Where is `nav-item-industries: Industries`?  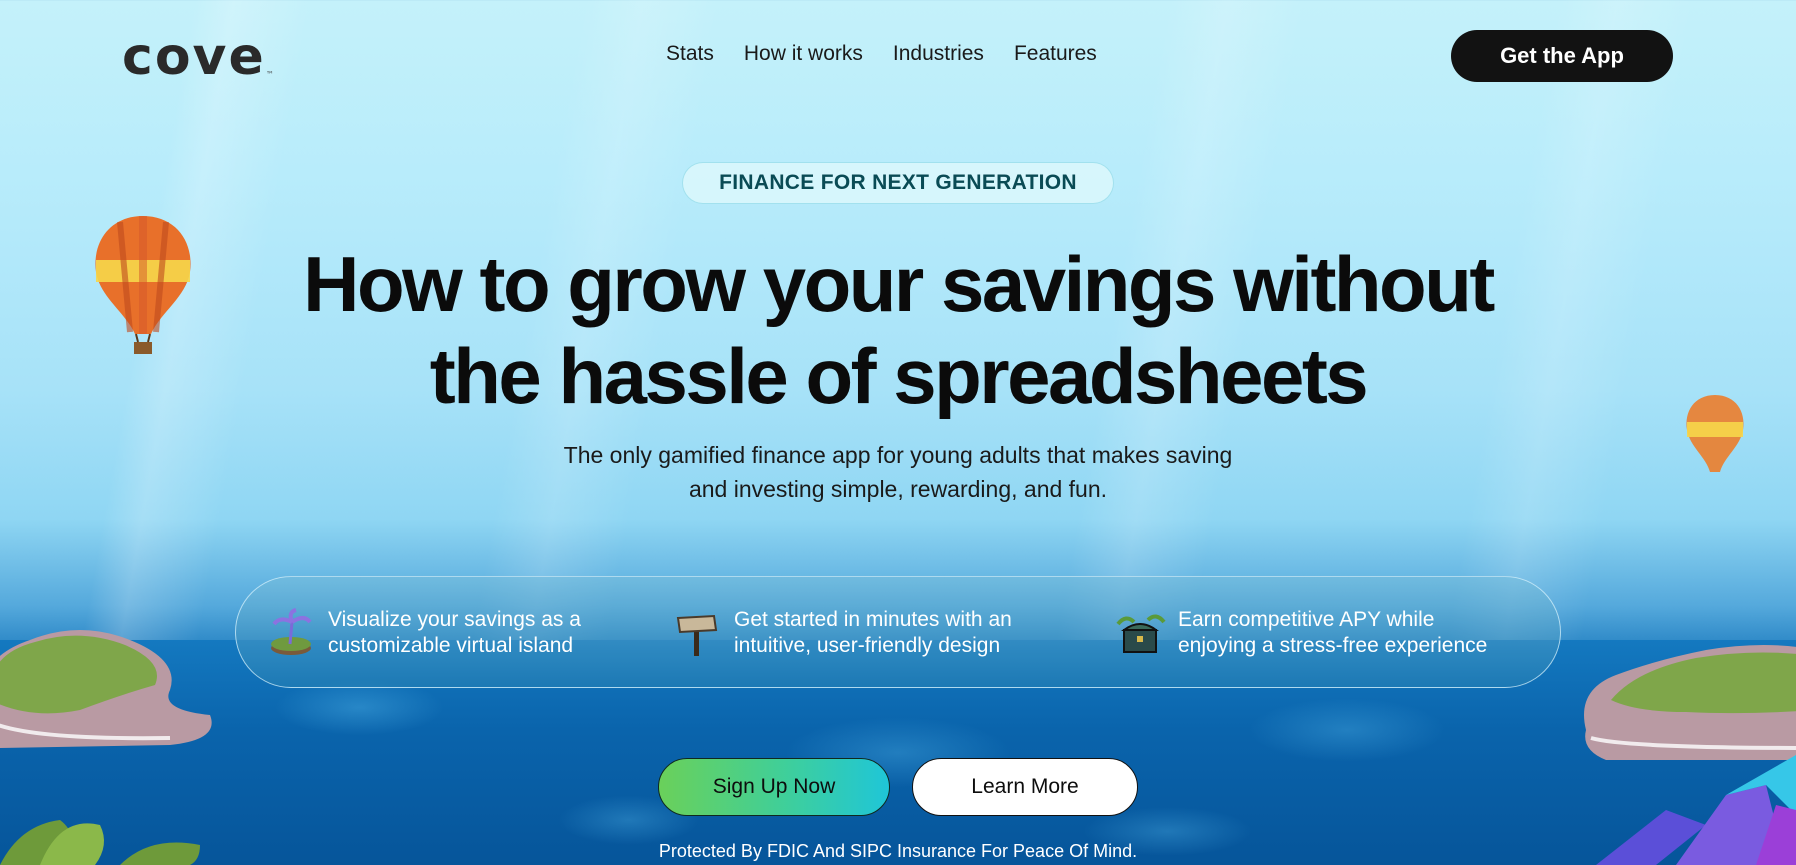 nav-item-industries: Industries is located at coordinates (938, 54).